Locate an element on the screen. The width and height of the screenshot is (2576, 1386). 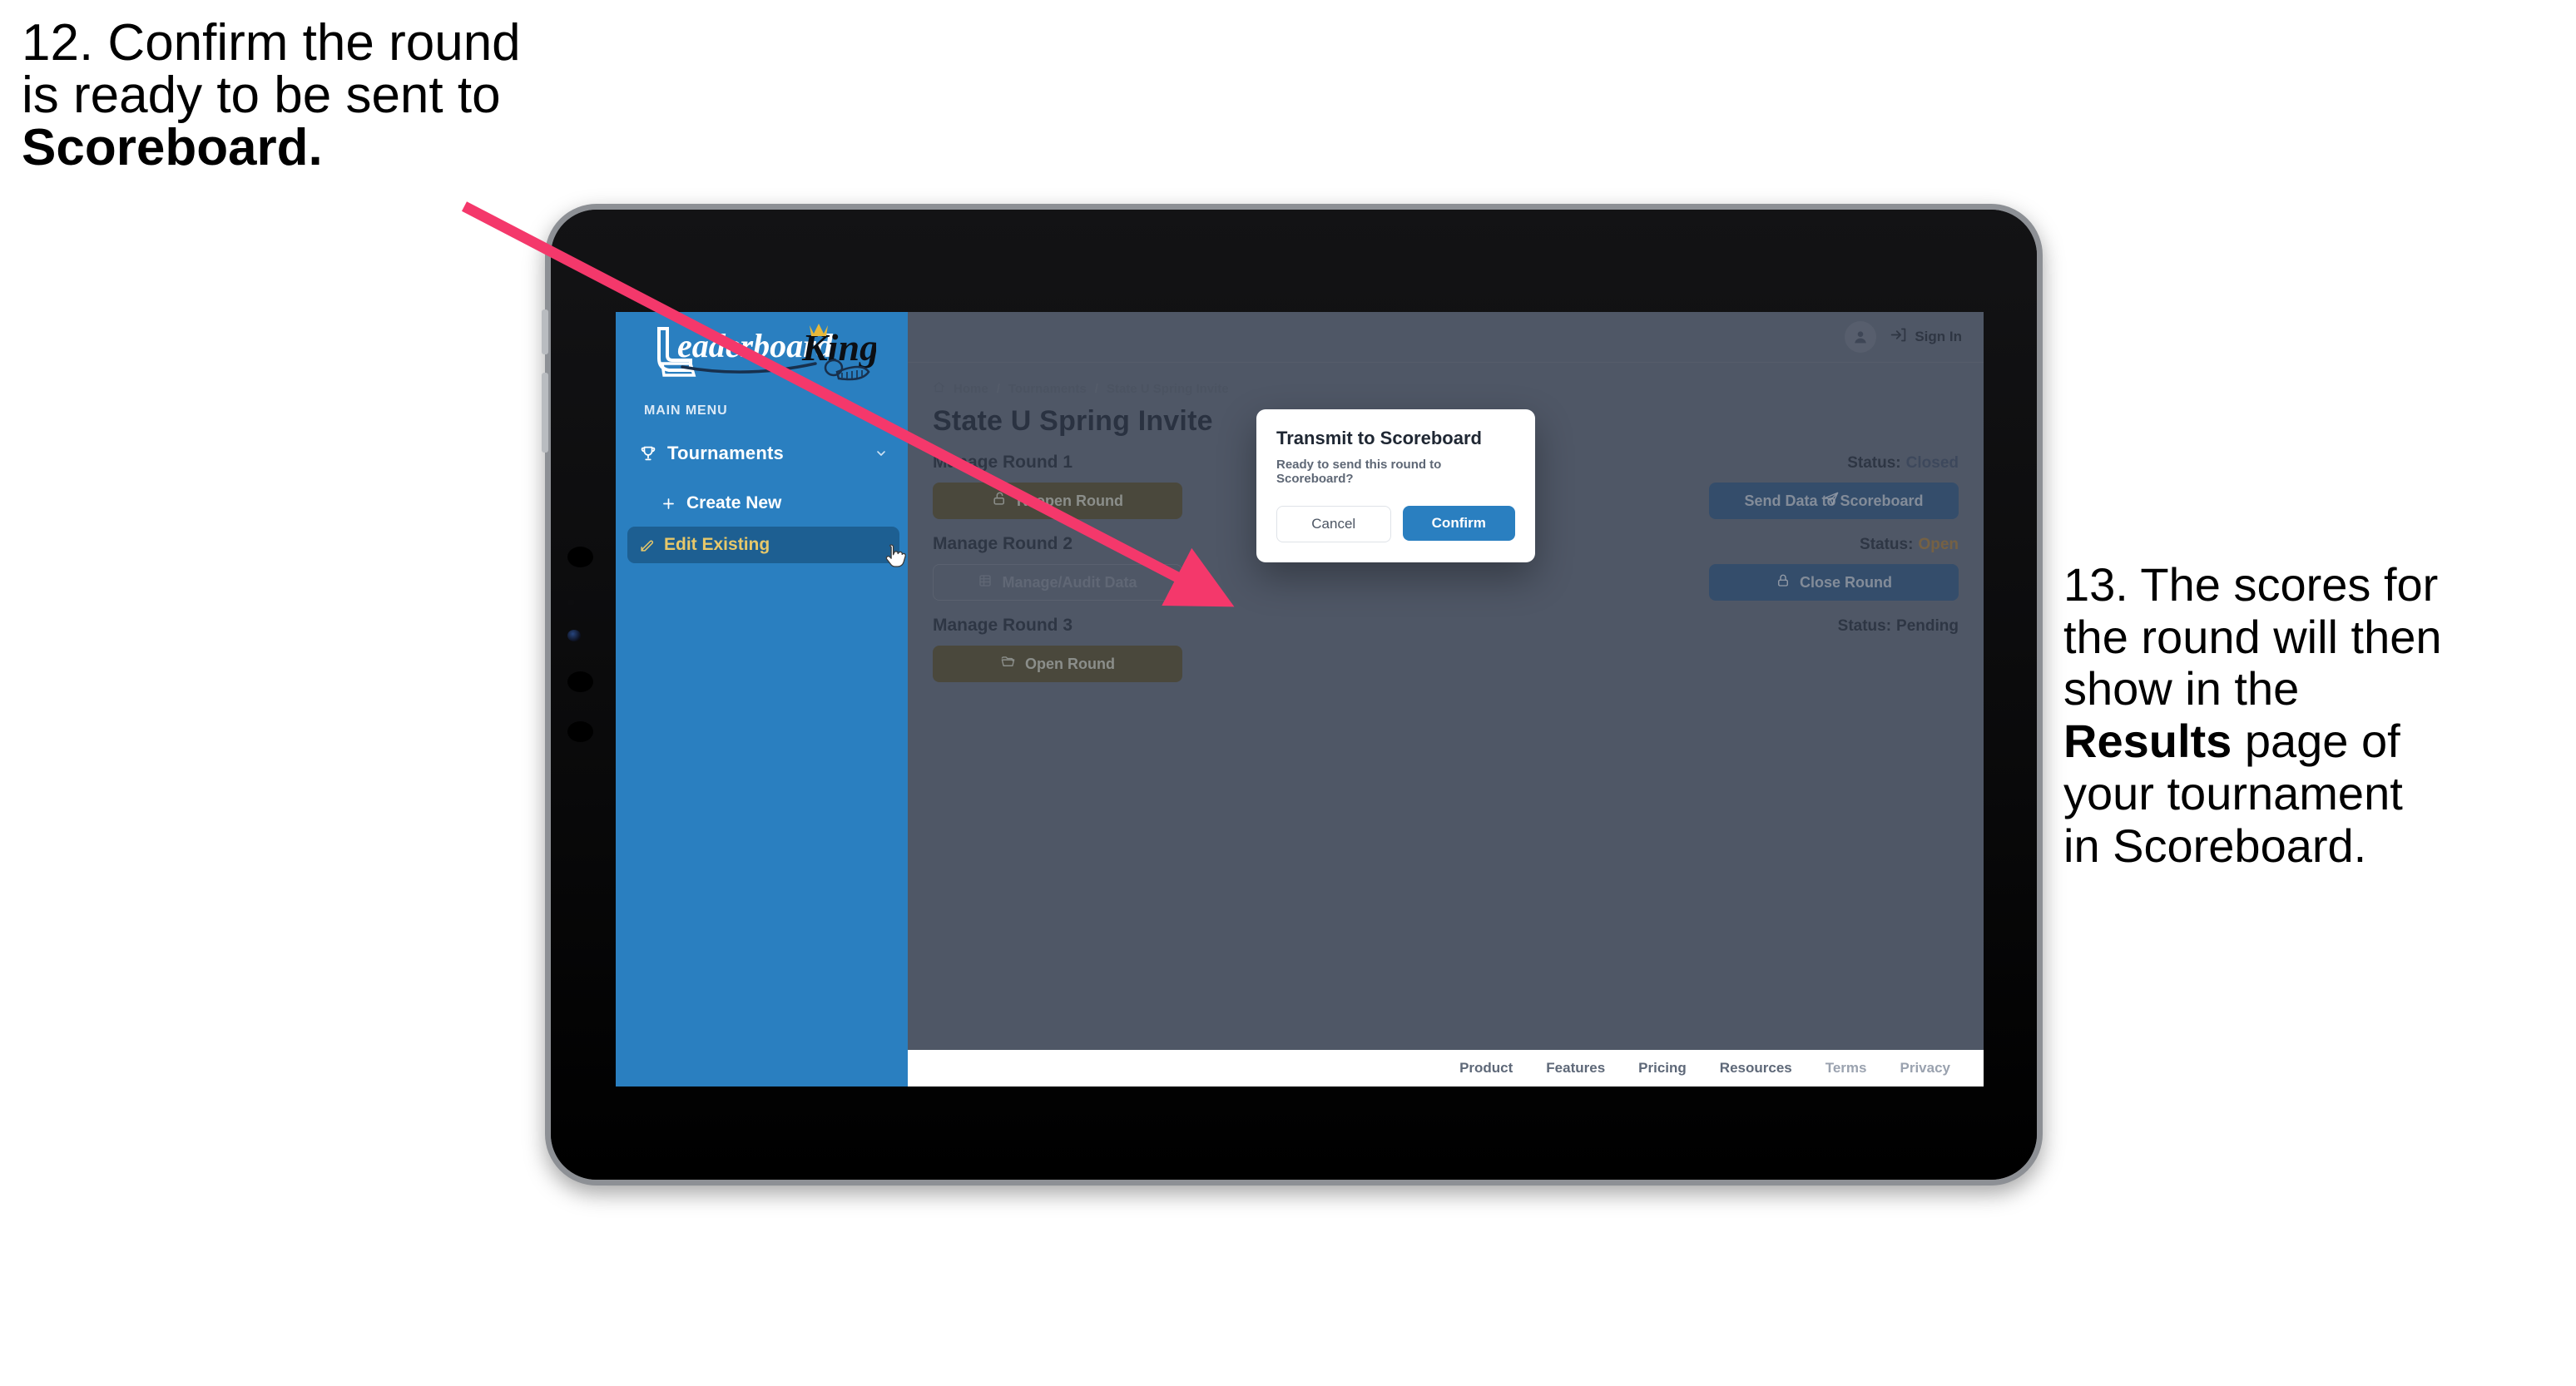
sidebar-item-create-new: Create New is located at coordinates (773, 503).